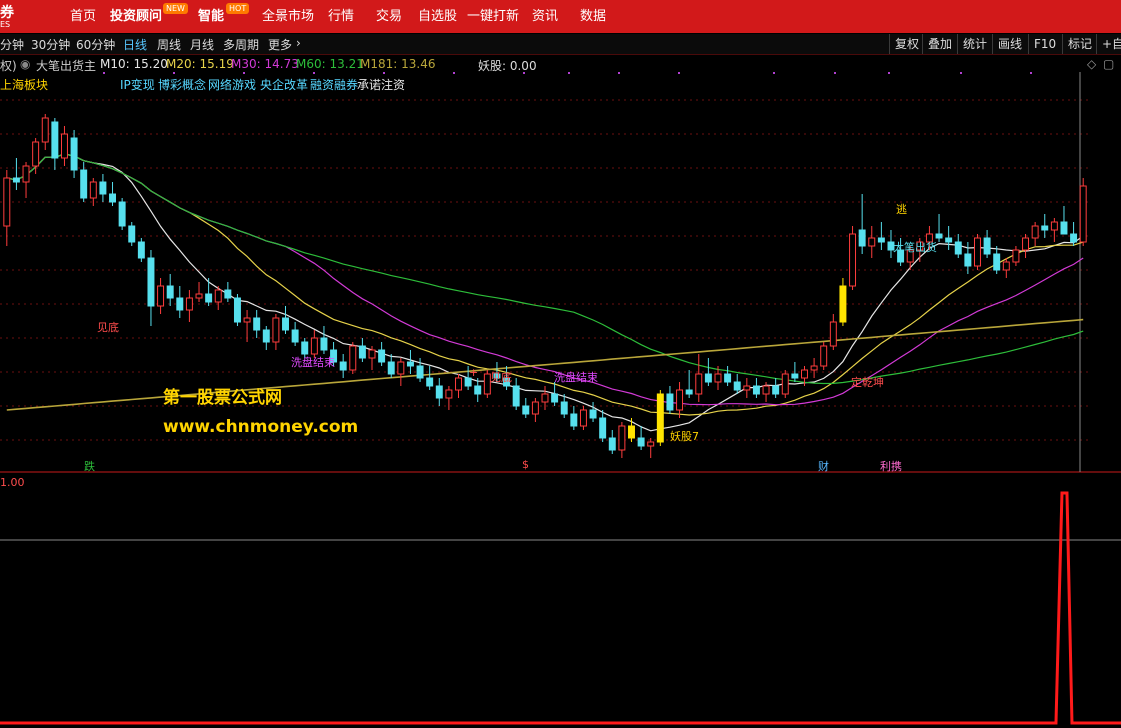 The image size is (1121, 728). I want to click on plus-marker: +, so click(474, 372).